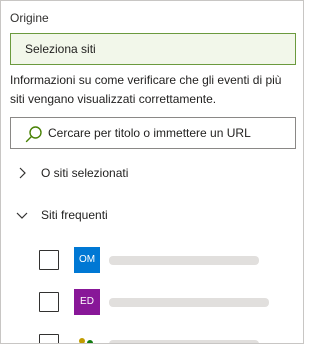 This screenshot has height=344, width=320. What do you see at coordinates (86, 340) in the screenshot?
I see `site-logo-icon` at bounding box center [86, 340].